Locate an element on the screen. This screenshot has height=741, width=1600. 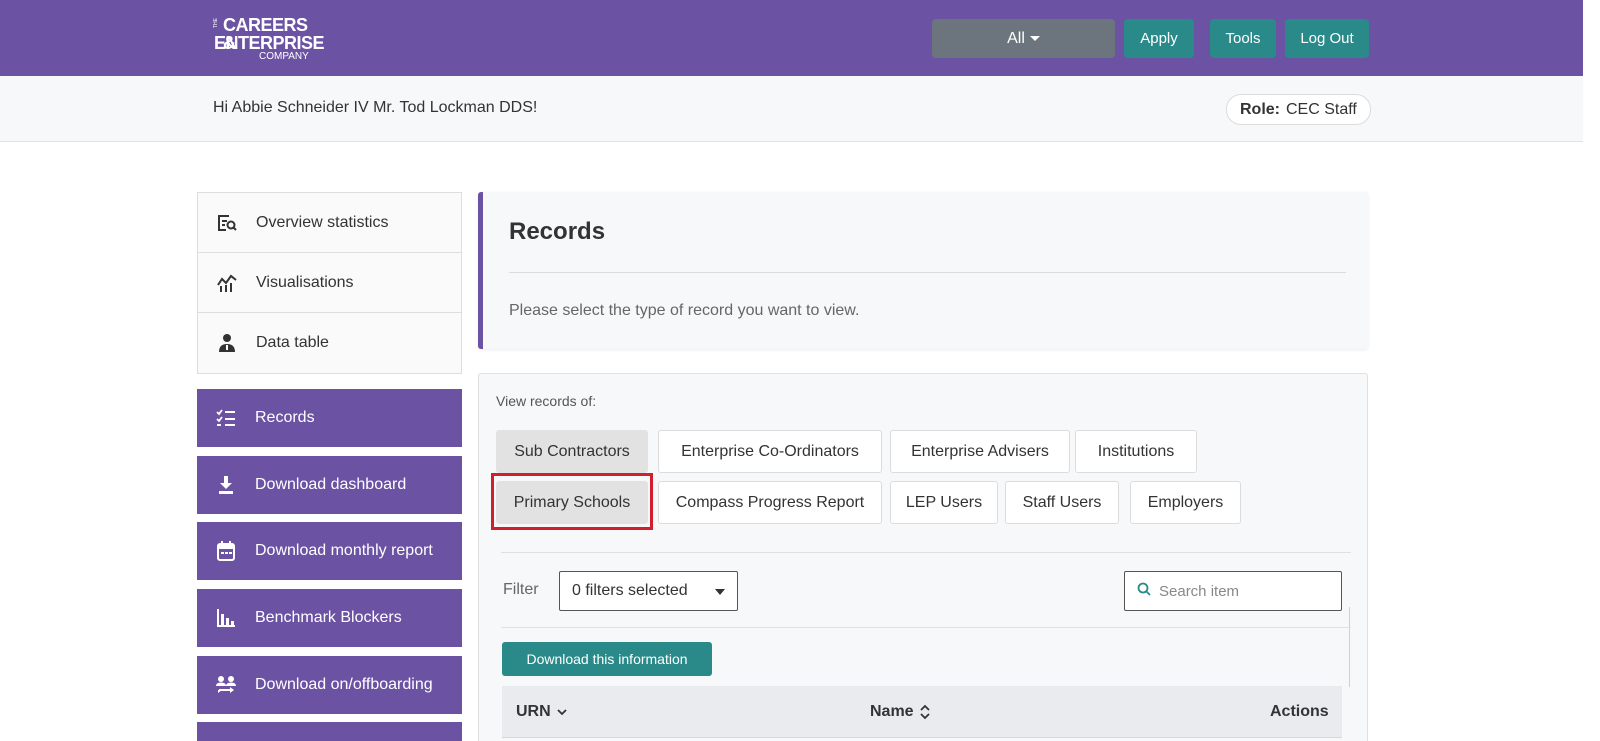
sidebar-item-visualisations: Visualisations is located at coordinates (329, 283).